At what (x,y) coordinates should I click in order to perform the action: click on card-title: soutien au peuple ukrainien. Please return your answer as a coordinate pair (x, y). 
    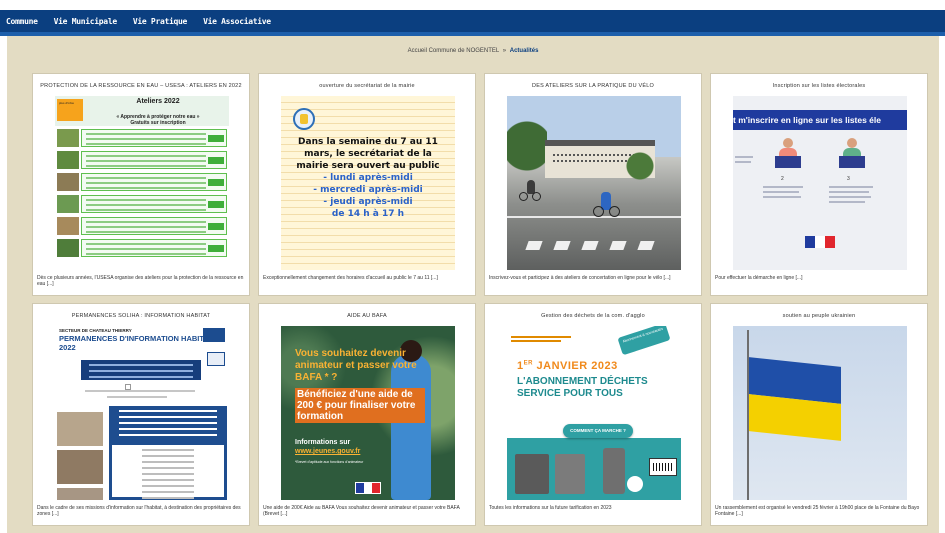
    Looking at the image, I should click on (819, 316).